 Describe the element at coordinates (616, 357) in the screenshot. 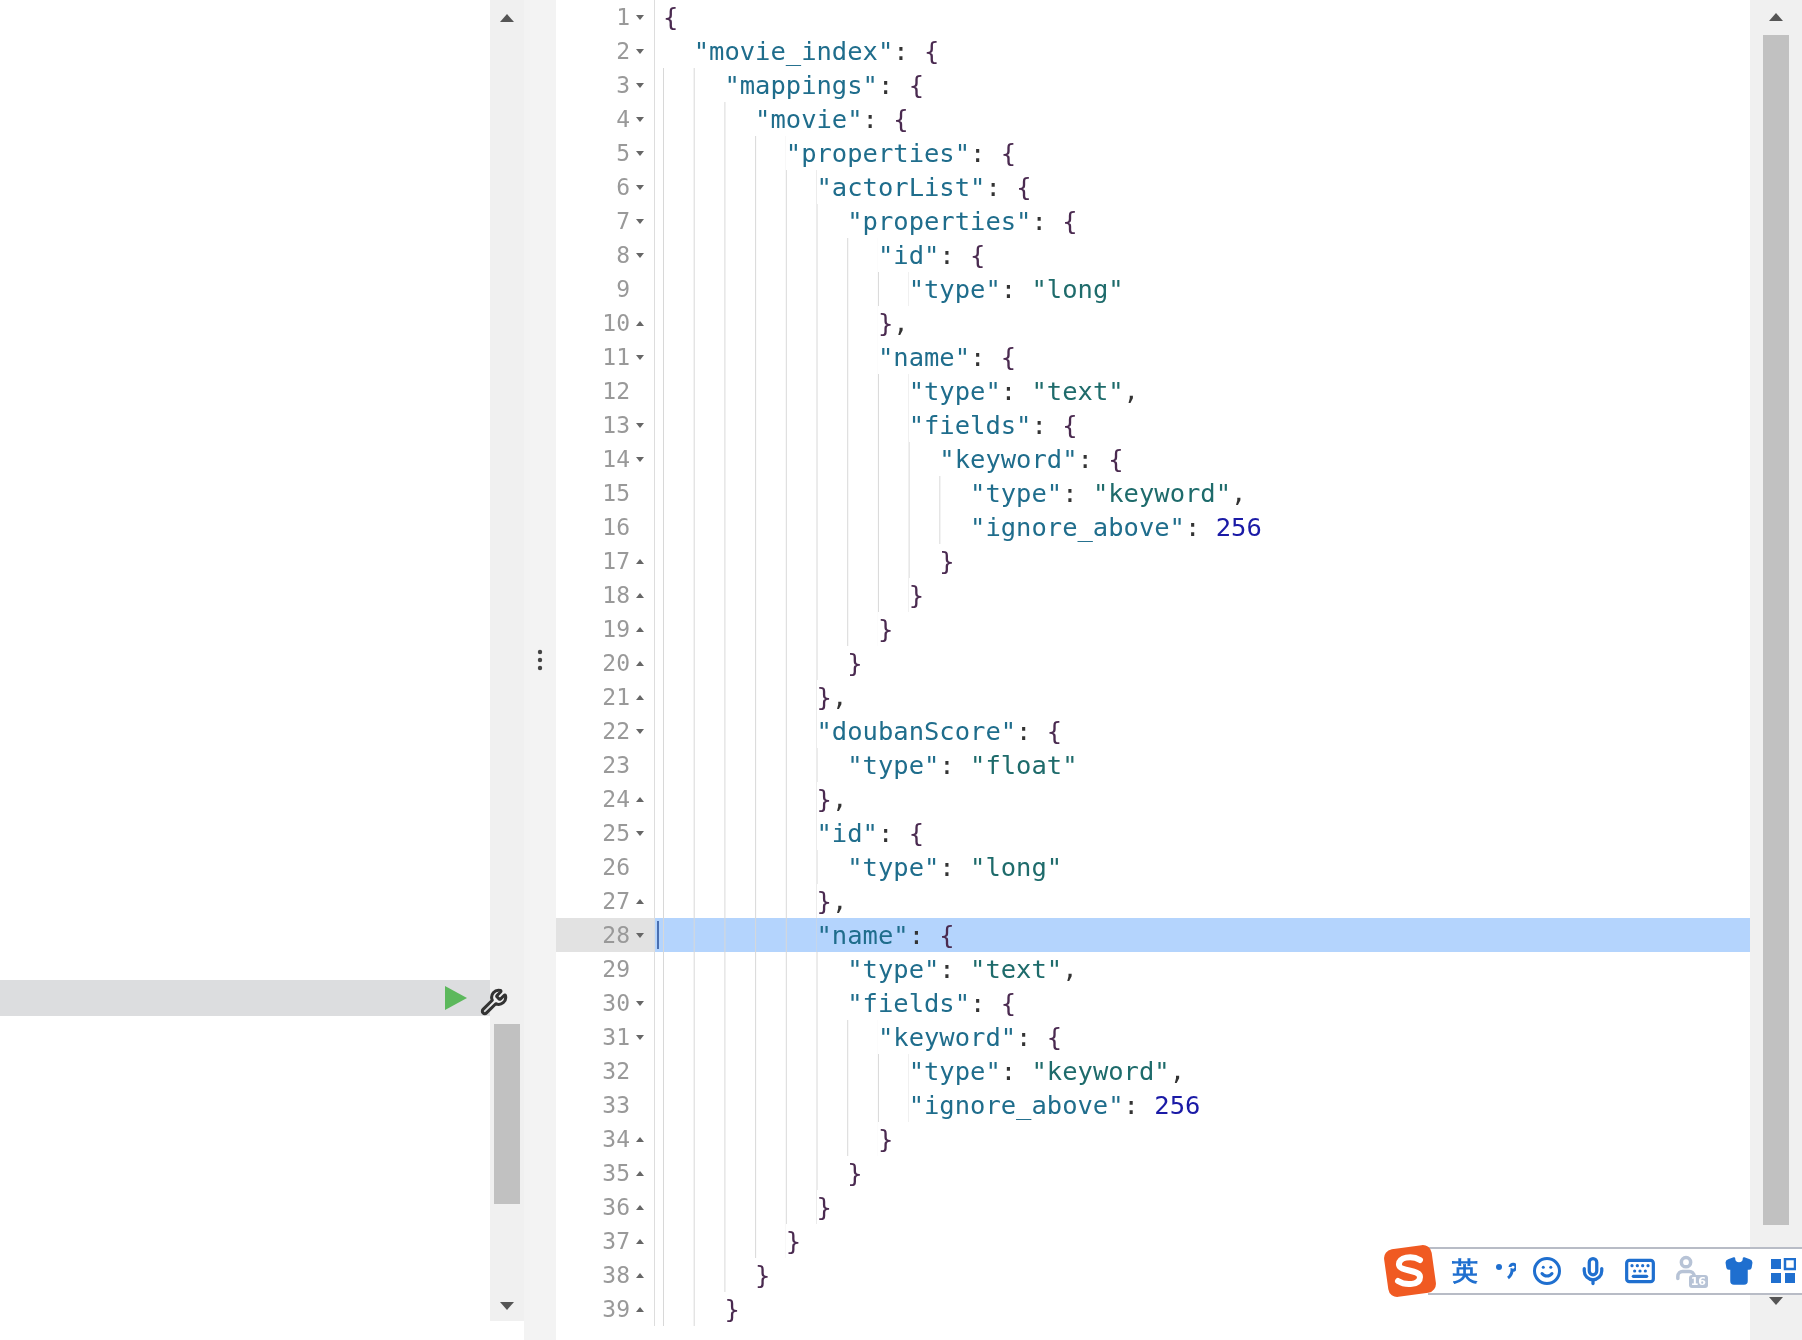

I see `line-number: 11` at that location.